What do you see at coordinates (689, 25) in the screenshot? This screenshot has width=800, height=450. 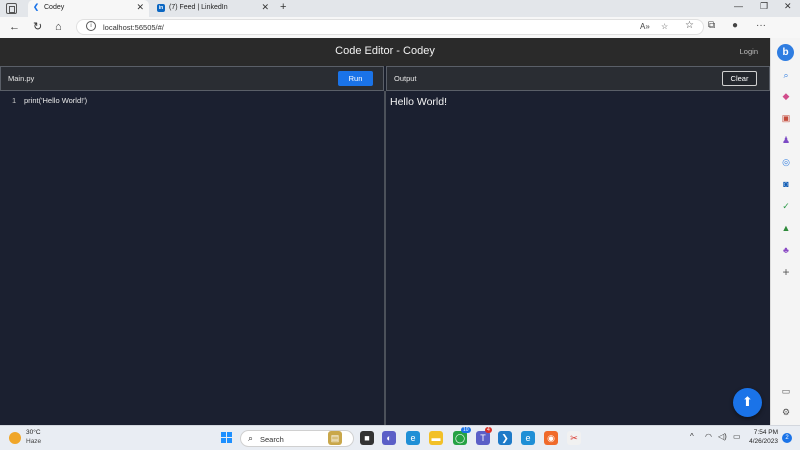 I see `favorites-icon: ☆` at bounding box center [689, 25].